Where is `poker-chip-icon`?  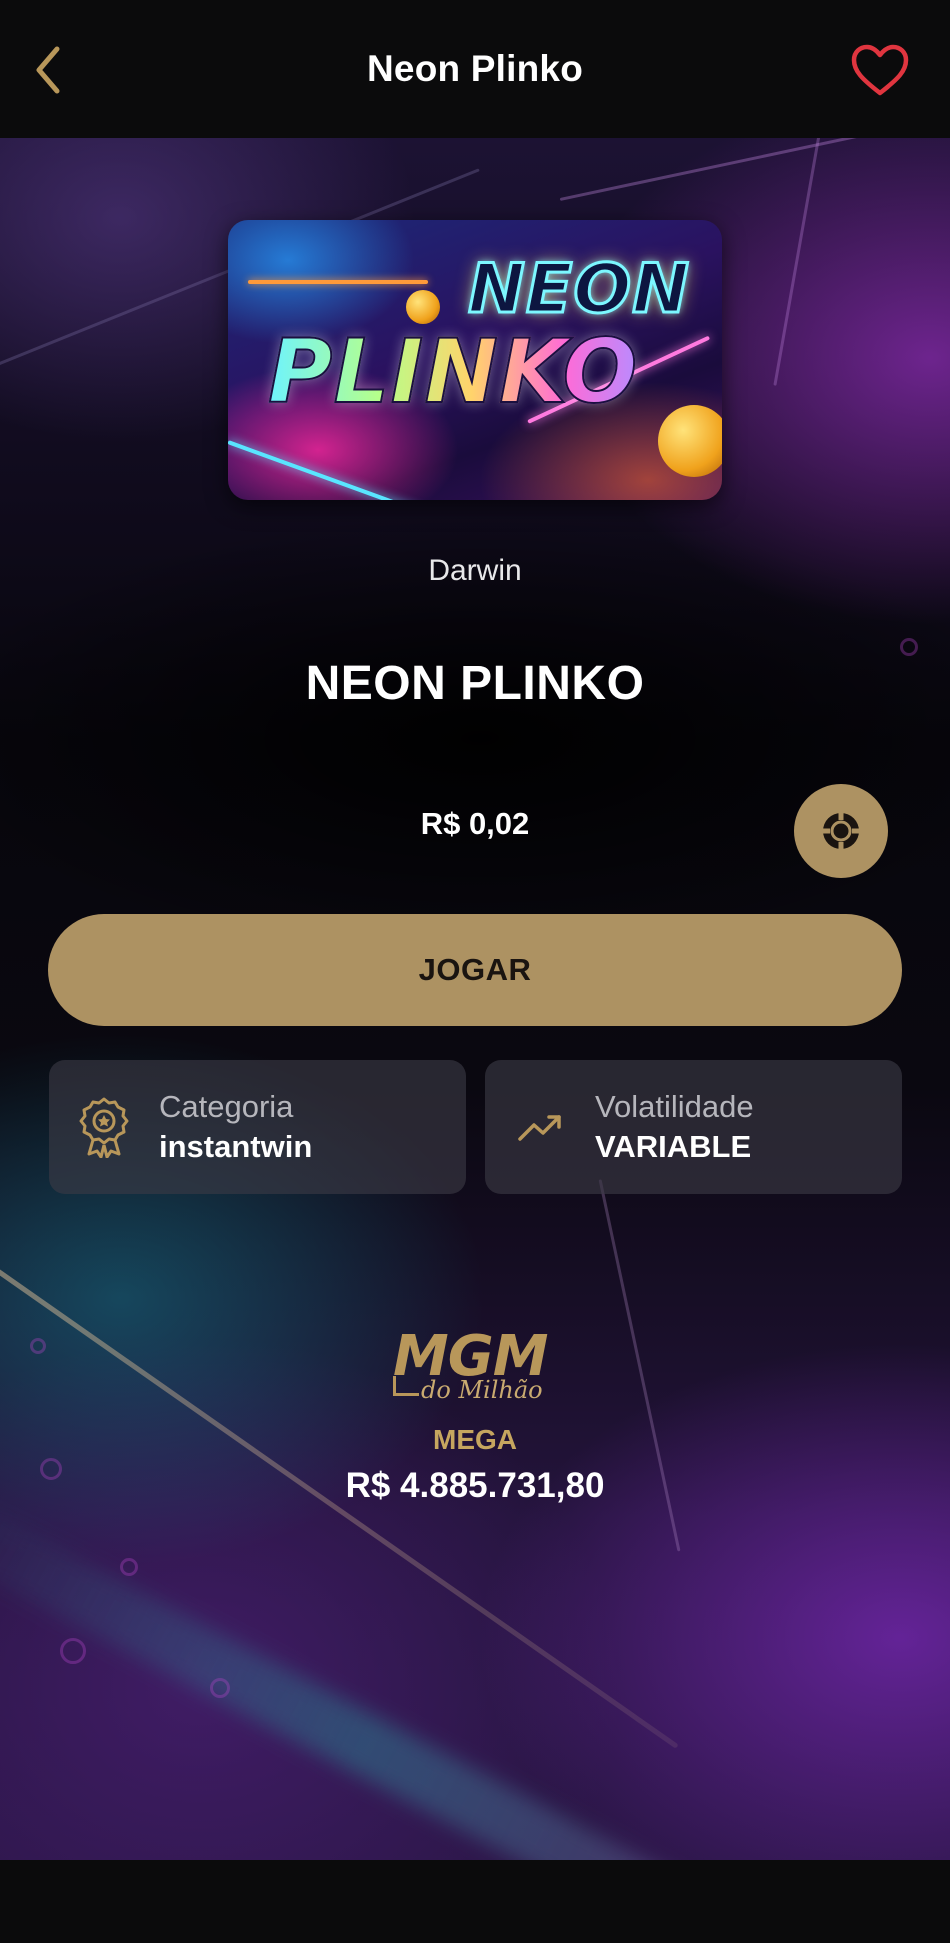 poker-chip-icon is located at coordinates (841, 831).